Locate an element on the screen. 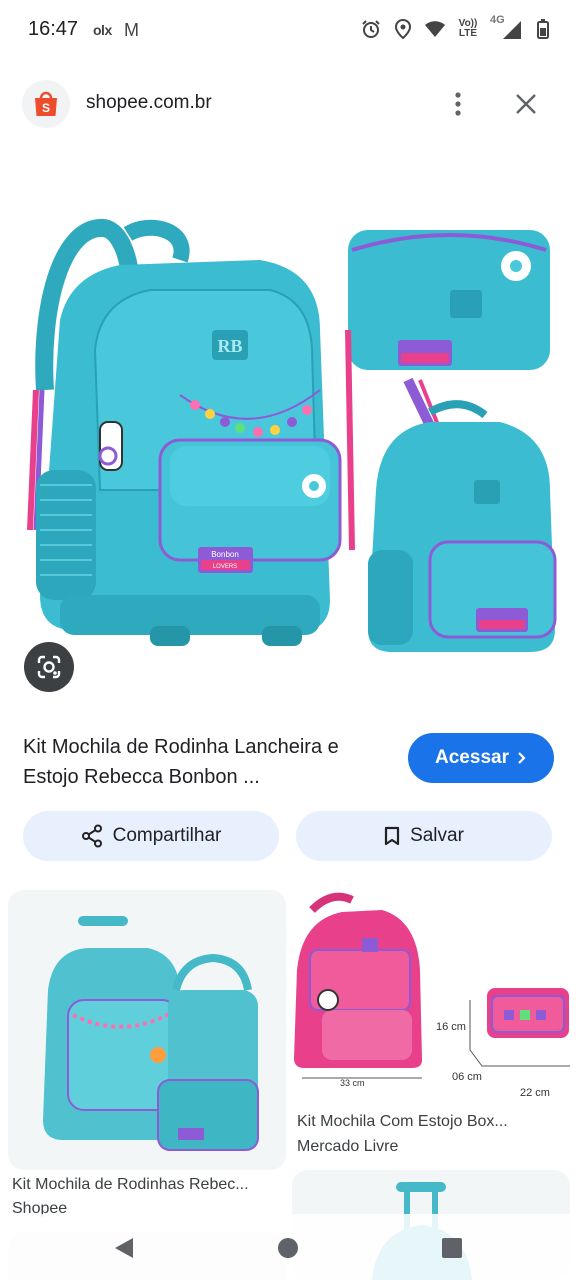 The height and width of the screenshot is (1280, 576). teal-backpack-kit-thumbnail is located at coordinates (147, 1030).